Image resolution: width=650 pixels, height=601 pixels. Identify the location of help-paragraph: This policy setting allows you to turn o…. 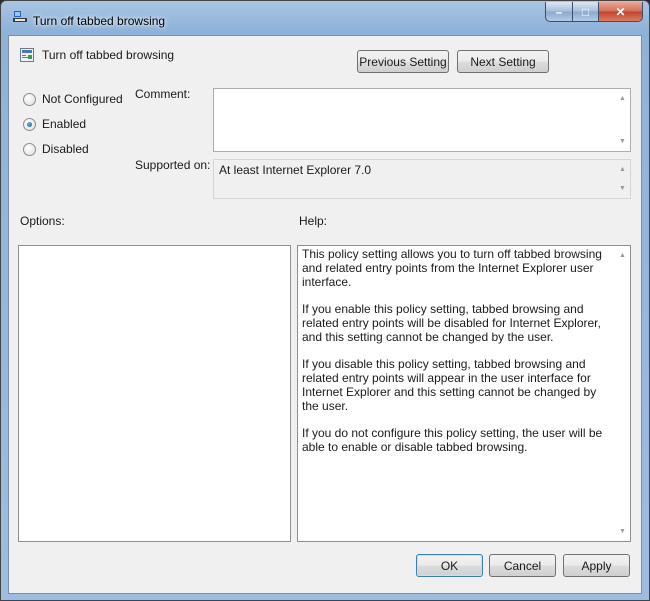
(452, 268).